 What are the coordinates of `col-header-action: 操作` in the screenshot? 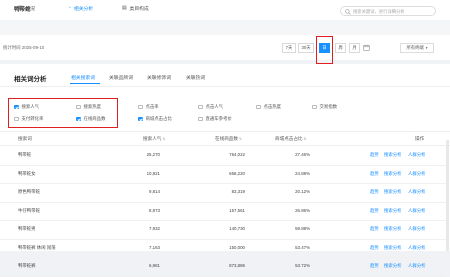 It's located at (420, 138).